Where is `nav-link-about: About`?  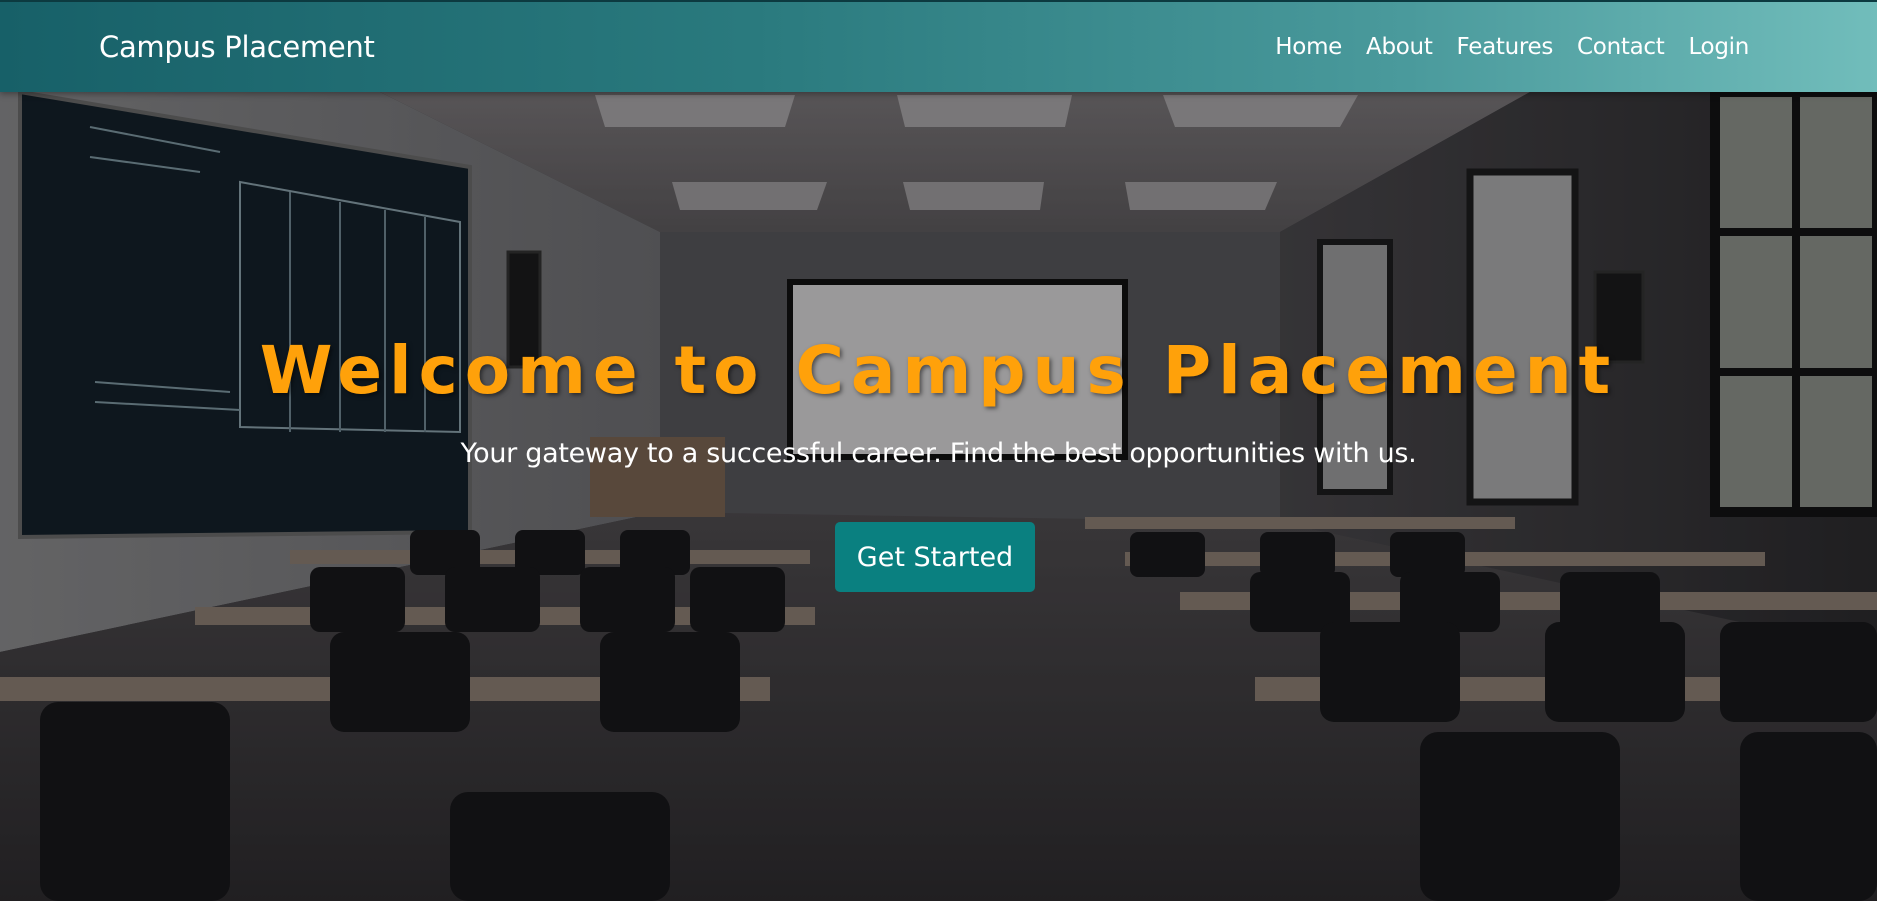 nav-link-about: About is located at coordinates (1399, 47).